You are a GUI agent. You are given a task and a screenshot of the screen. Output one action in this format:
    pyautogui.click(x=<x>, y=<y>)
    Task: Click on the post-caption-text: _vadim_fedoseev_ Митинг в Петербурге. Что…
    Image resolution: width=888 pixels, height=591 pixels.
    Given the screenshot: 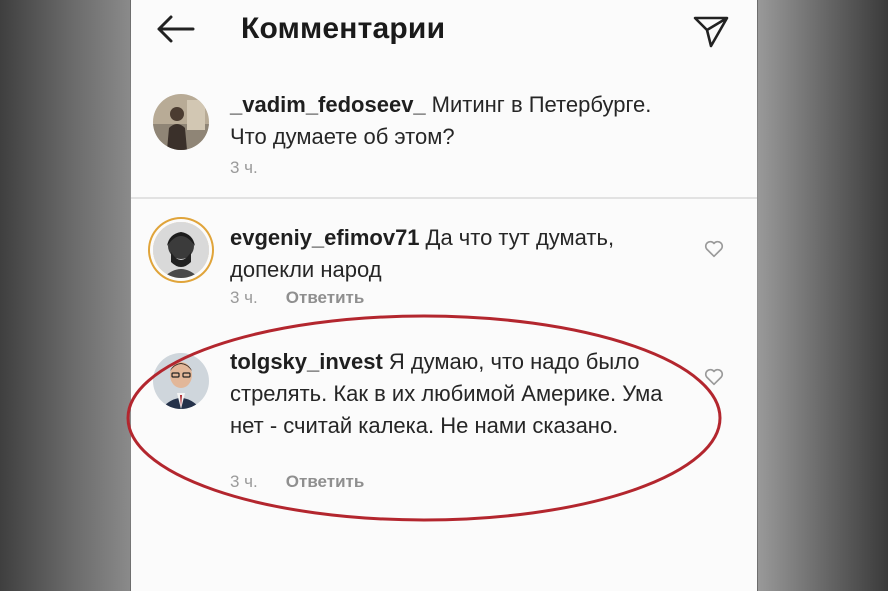 What is the action you would take?
    pyautogui.click(x=450, y=121)
    